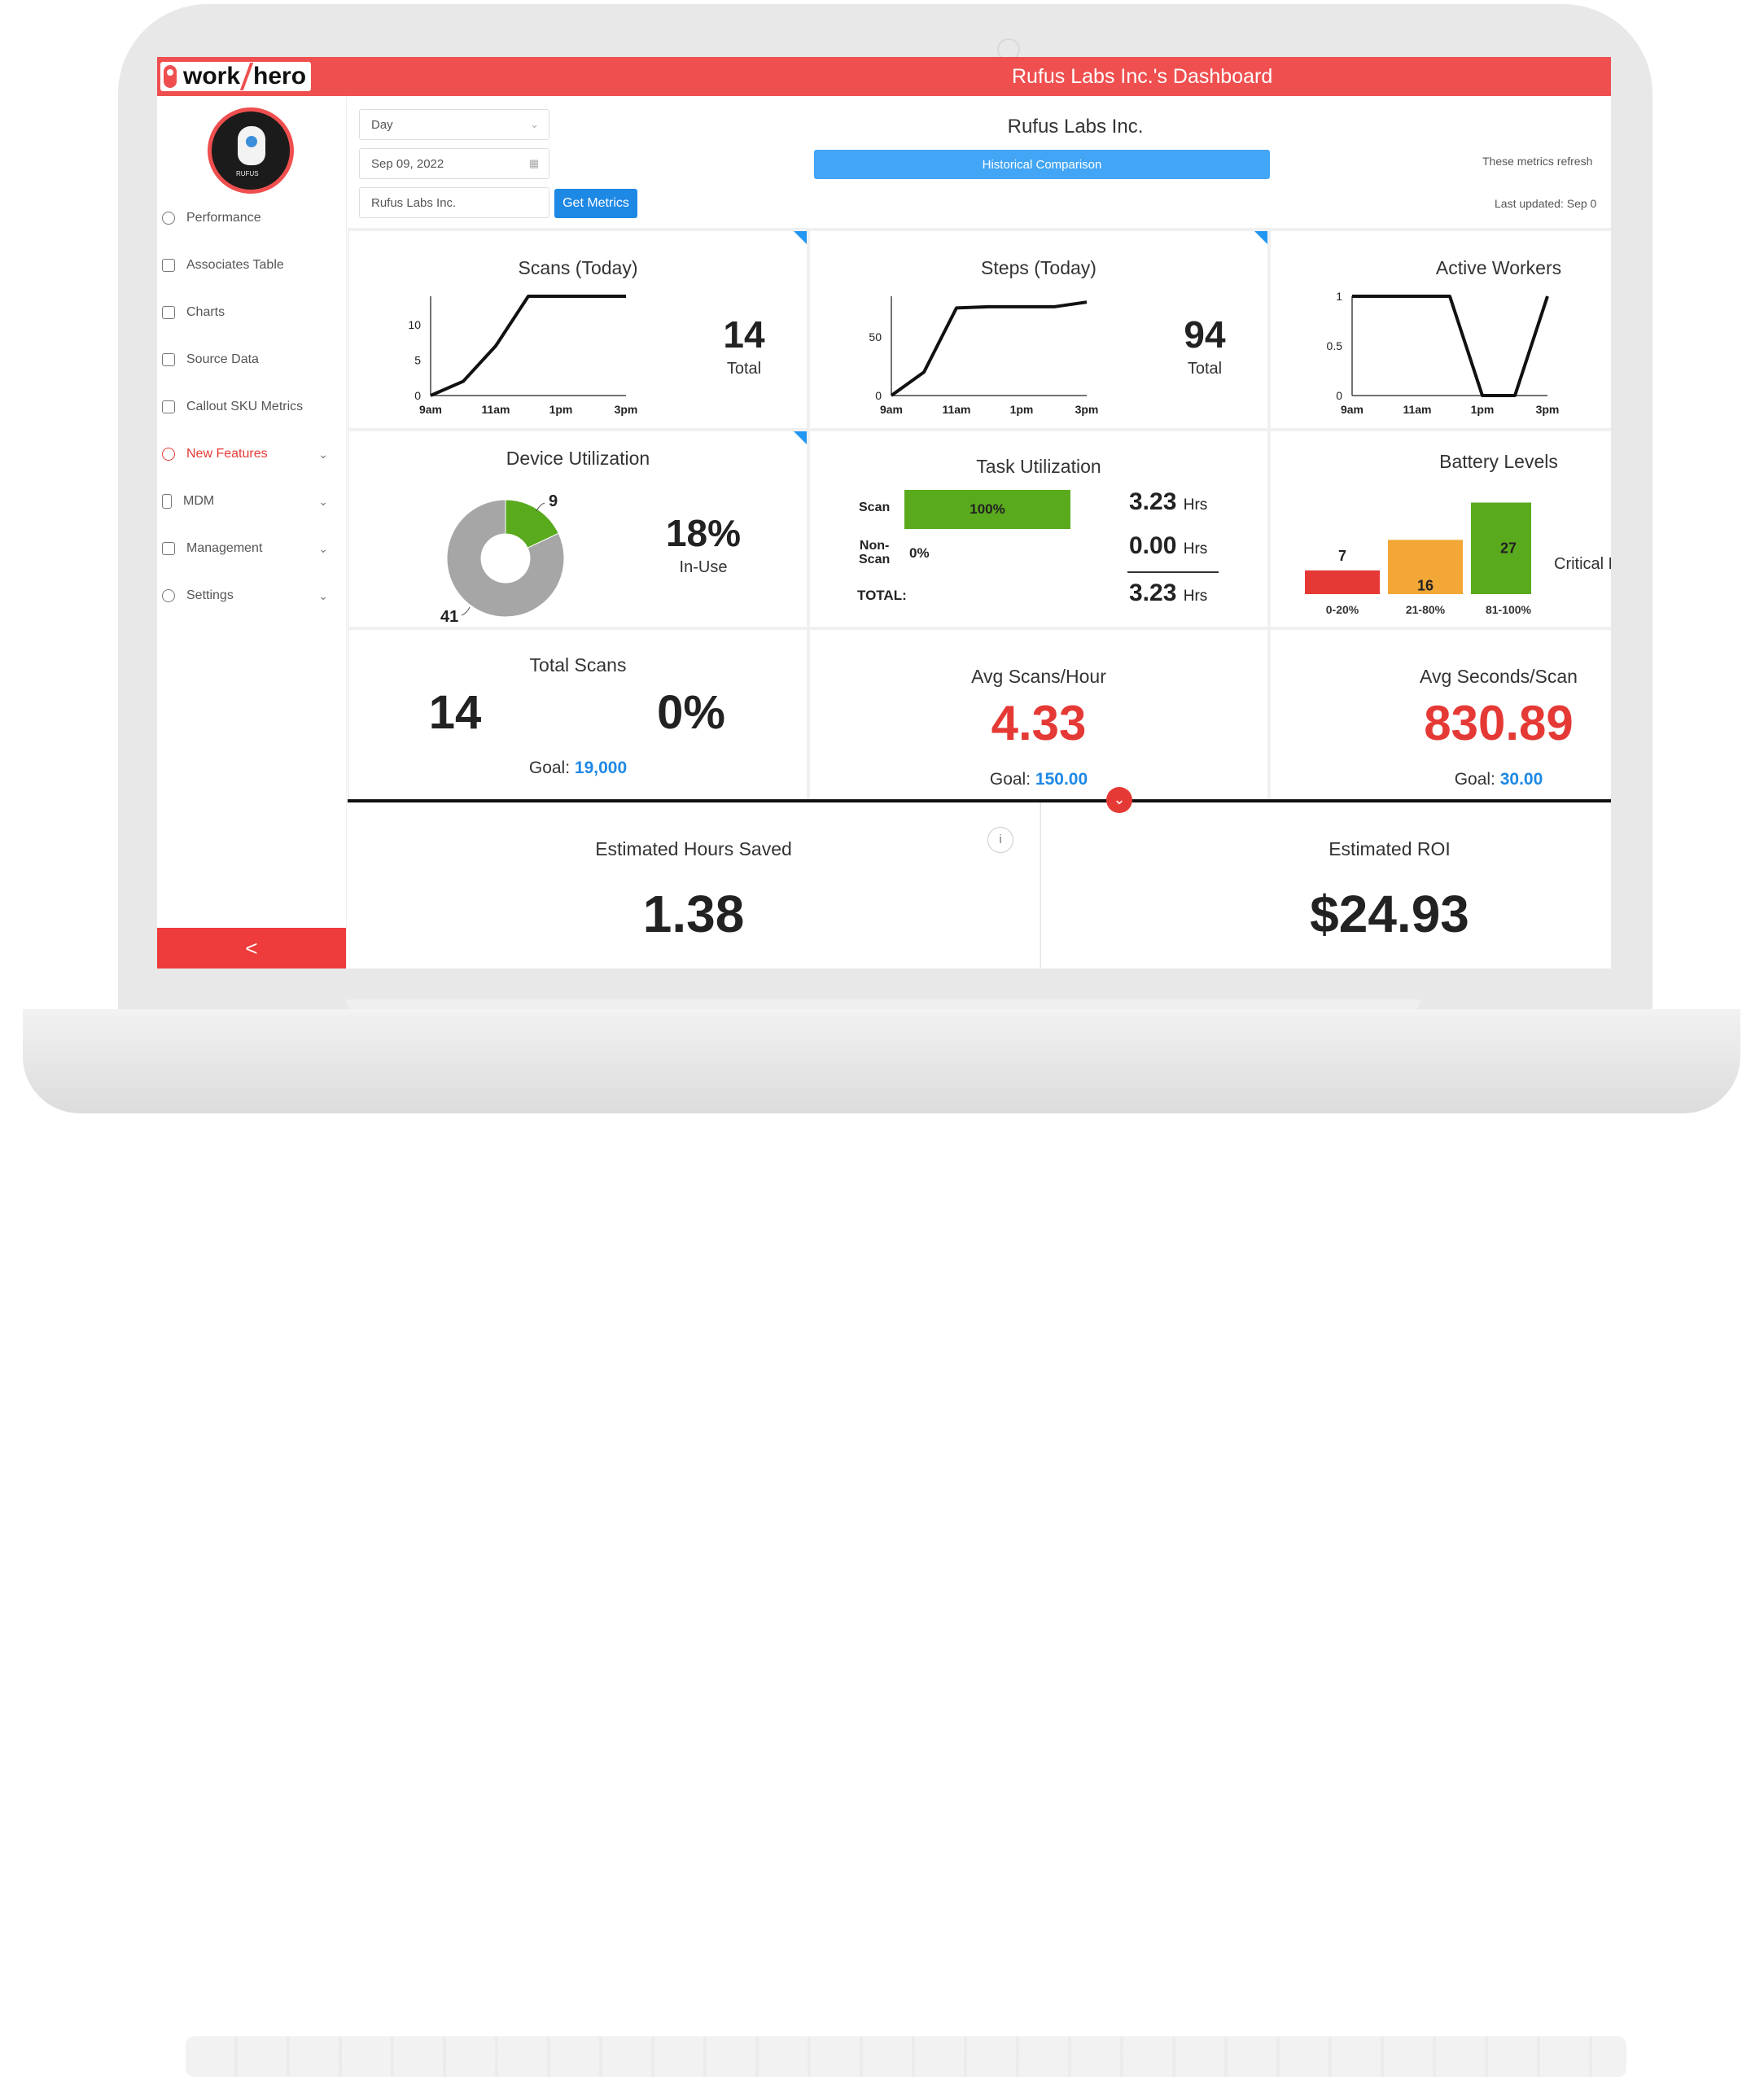 The height and width of the screenshot is (2077, 1764). I want to click on goal-value: 19,000, so click(601, 768).